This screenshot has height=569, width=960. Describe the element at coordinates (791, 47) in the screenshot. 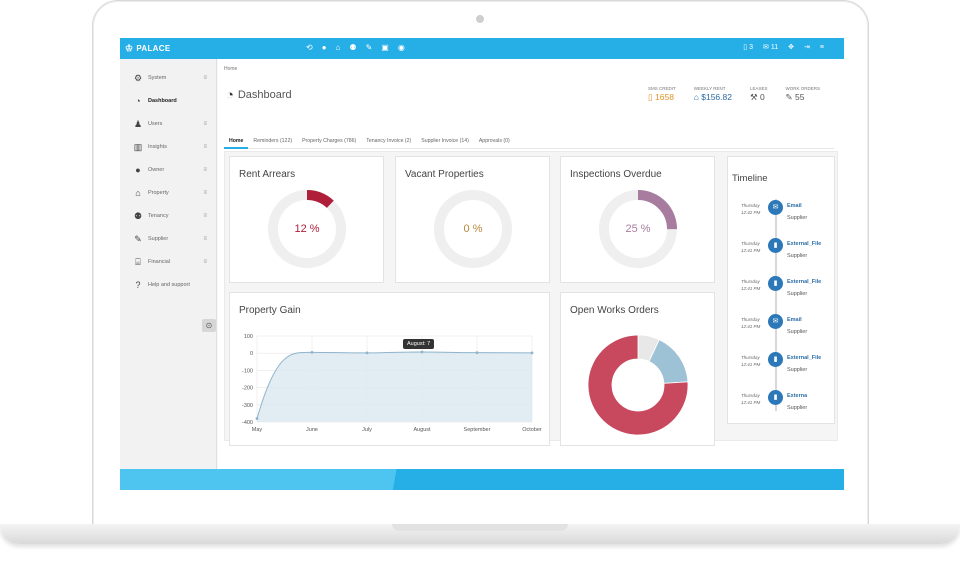

I see `expand-icon: ✥` at that location.